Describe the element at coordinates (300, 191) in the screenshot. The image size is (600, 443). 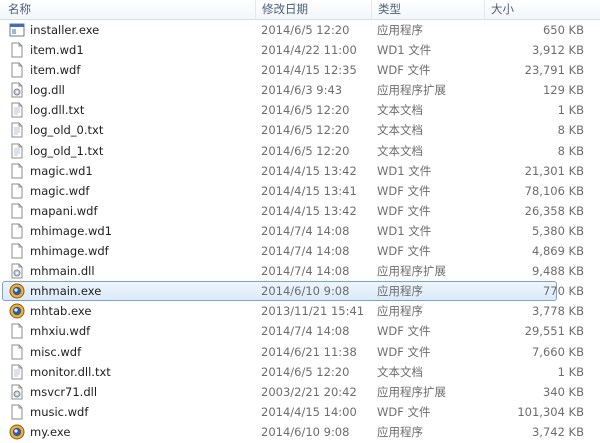
I see `file-row: magic.wdf 2014/4/15 13:41 WDF 文件 78,106 KB` at that location.